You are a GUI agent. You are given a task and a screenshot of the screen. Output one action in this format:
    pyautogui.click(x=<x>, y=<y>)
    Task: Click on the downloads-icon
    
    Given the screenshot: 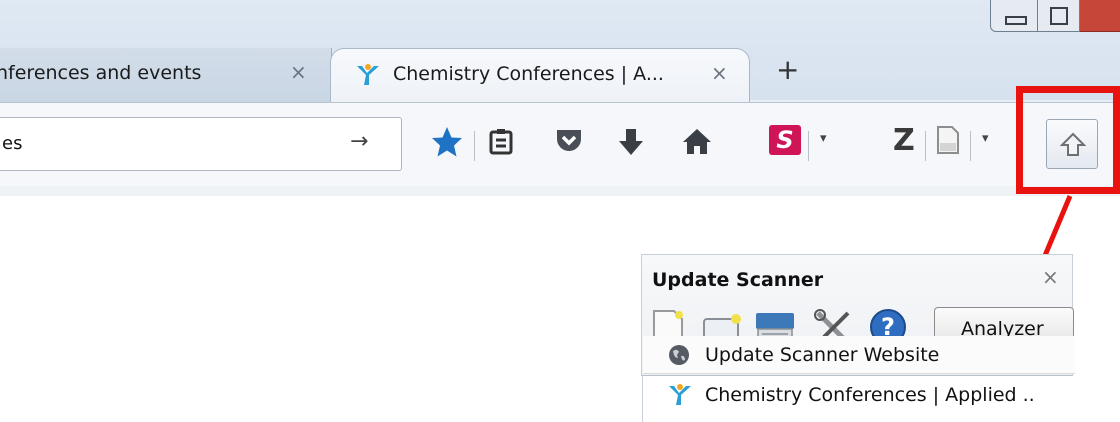 What is the action you would take?
    pyautogui.click(x=631, y=144)
    